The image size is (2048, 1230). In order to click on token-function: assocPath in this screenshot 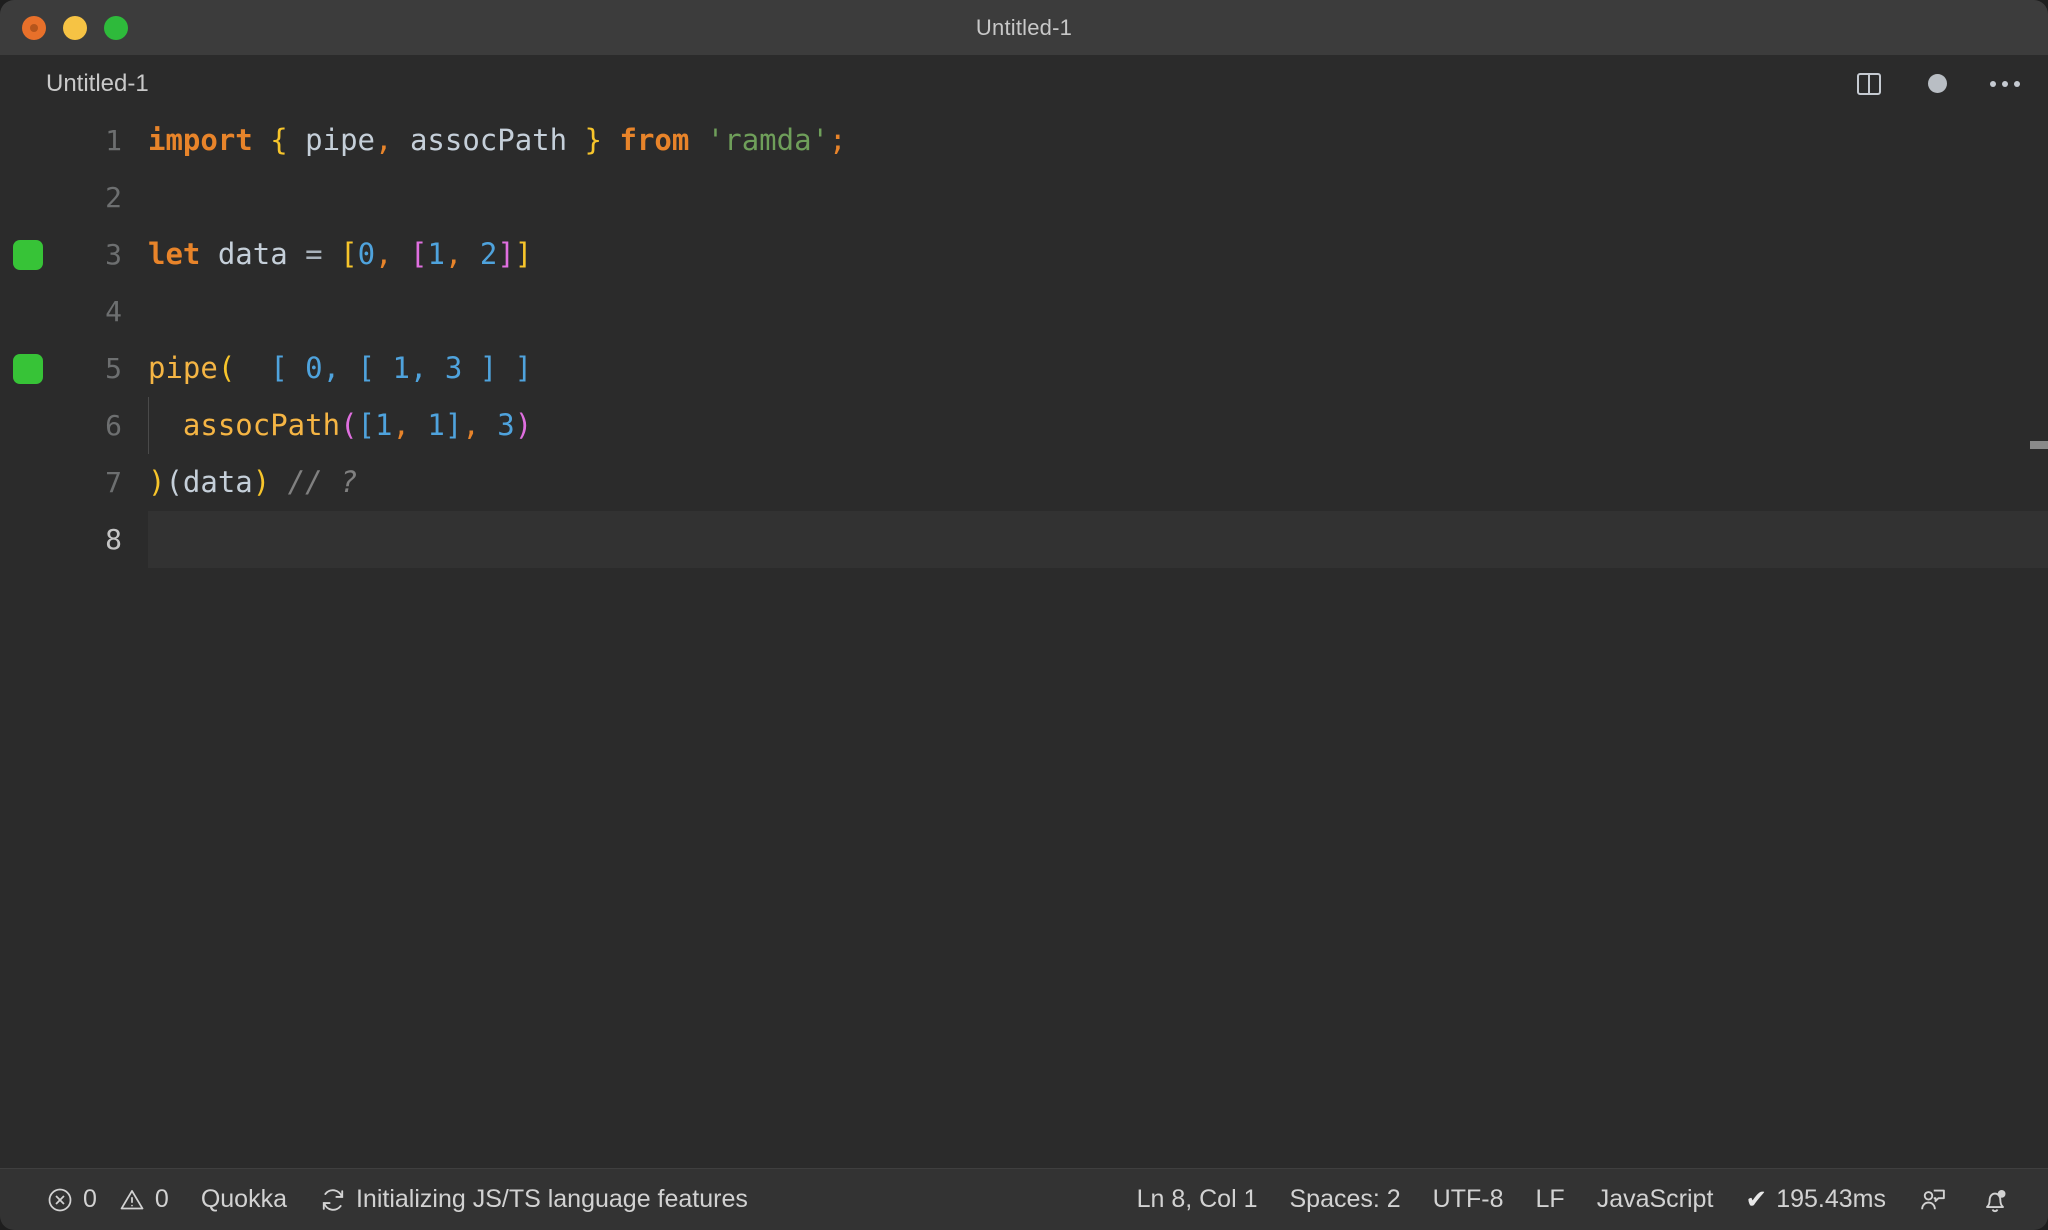, I will do `click(261, 425)`.